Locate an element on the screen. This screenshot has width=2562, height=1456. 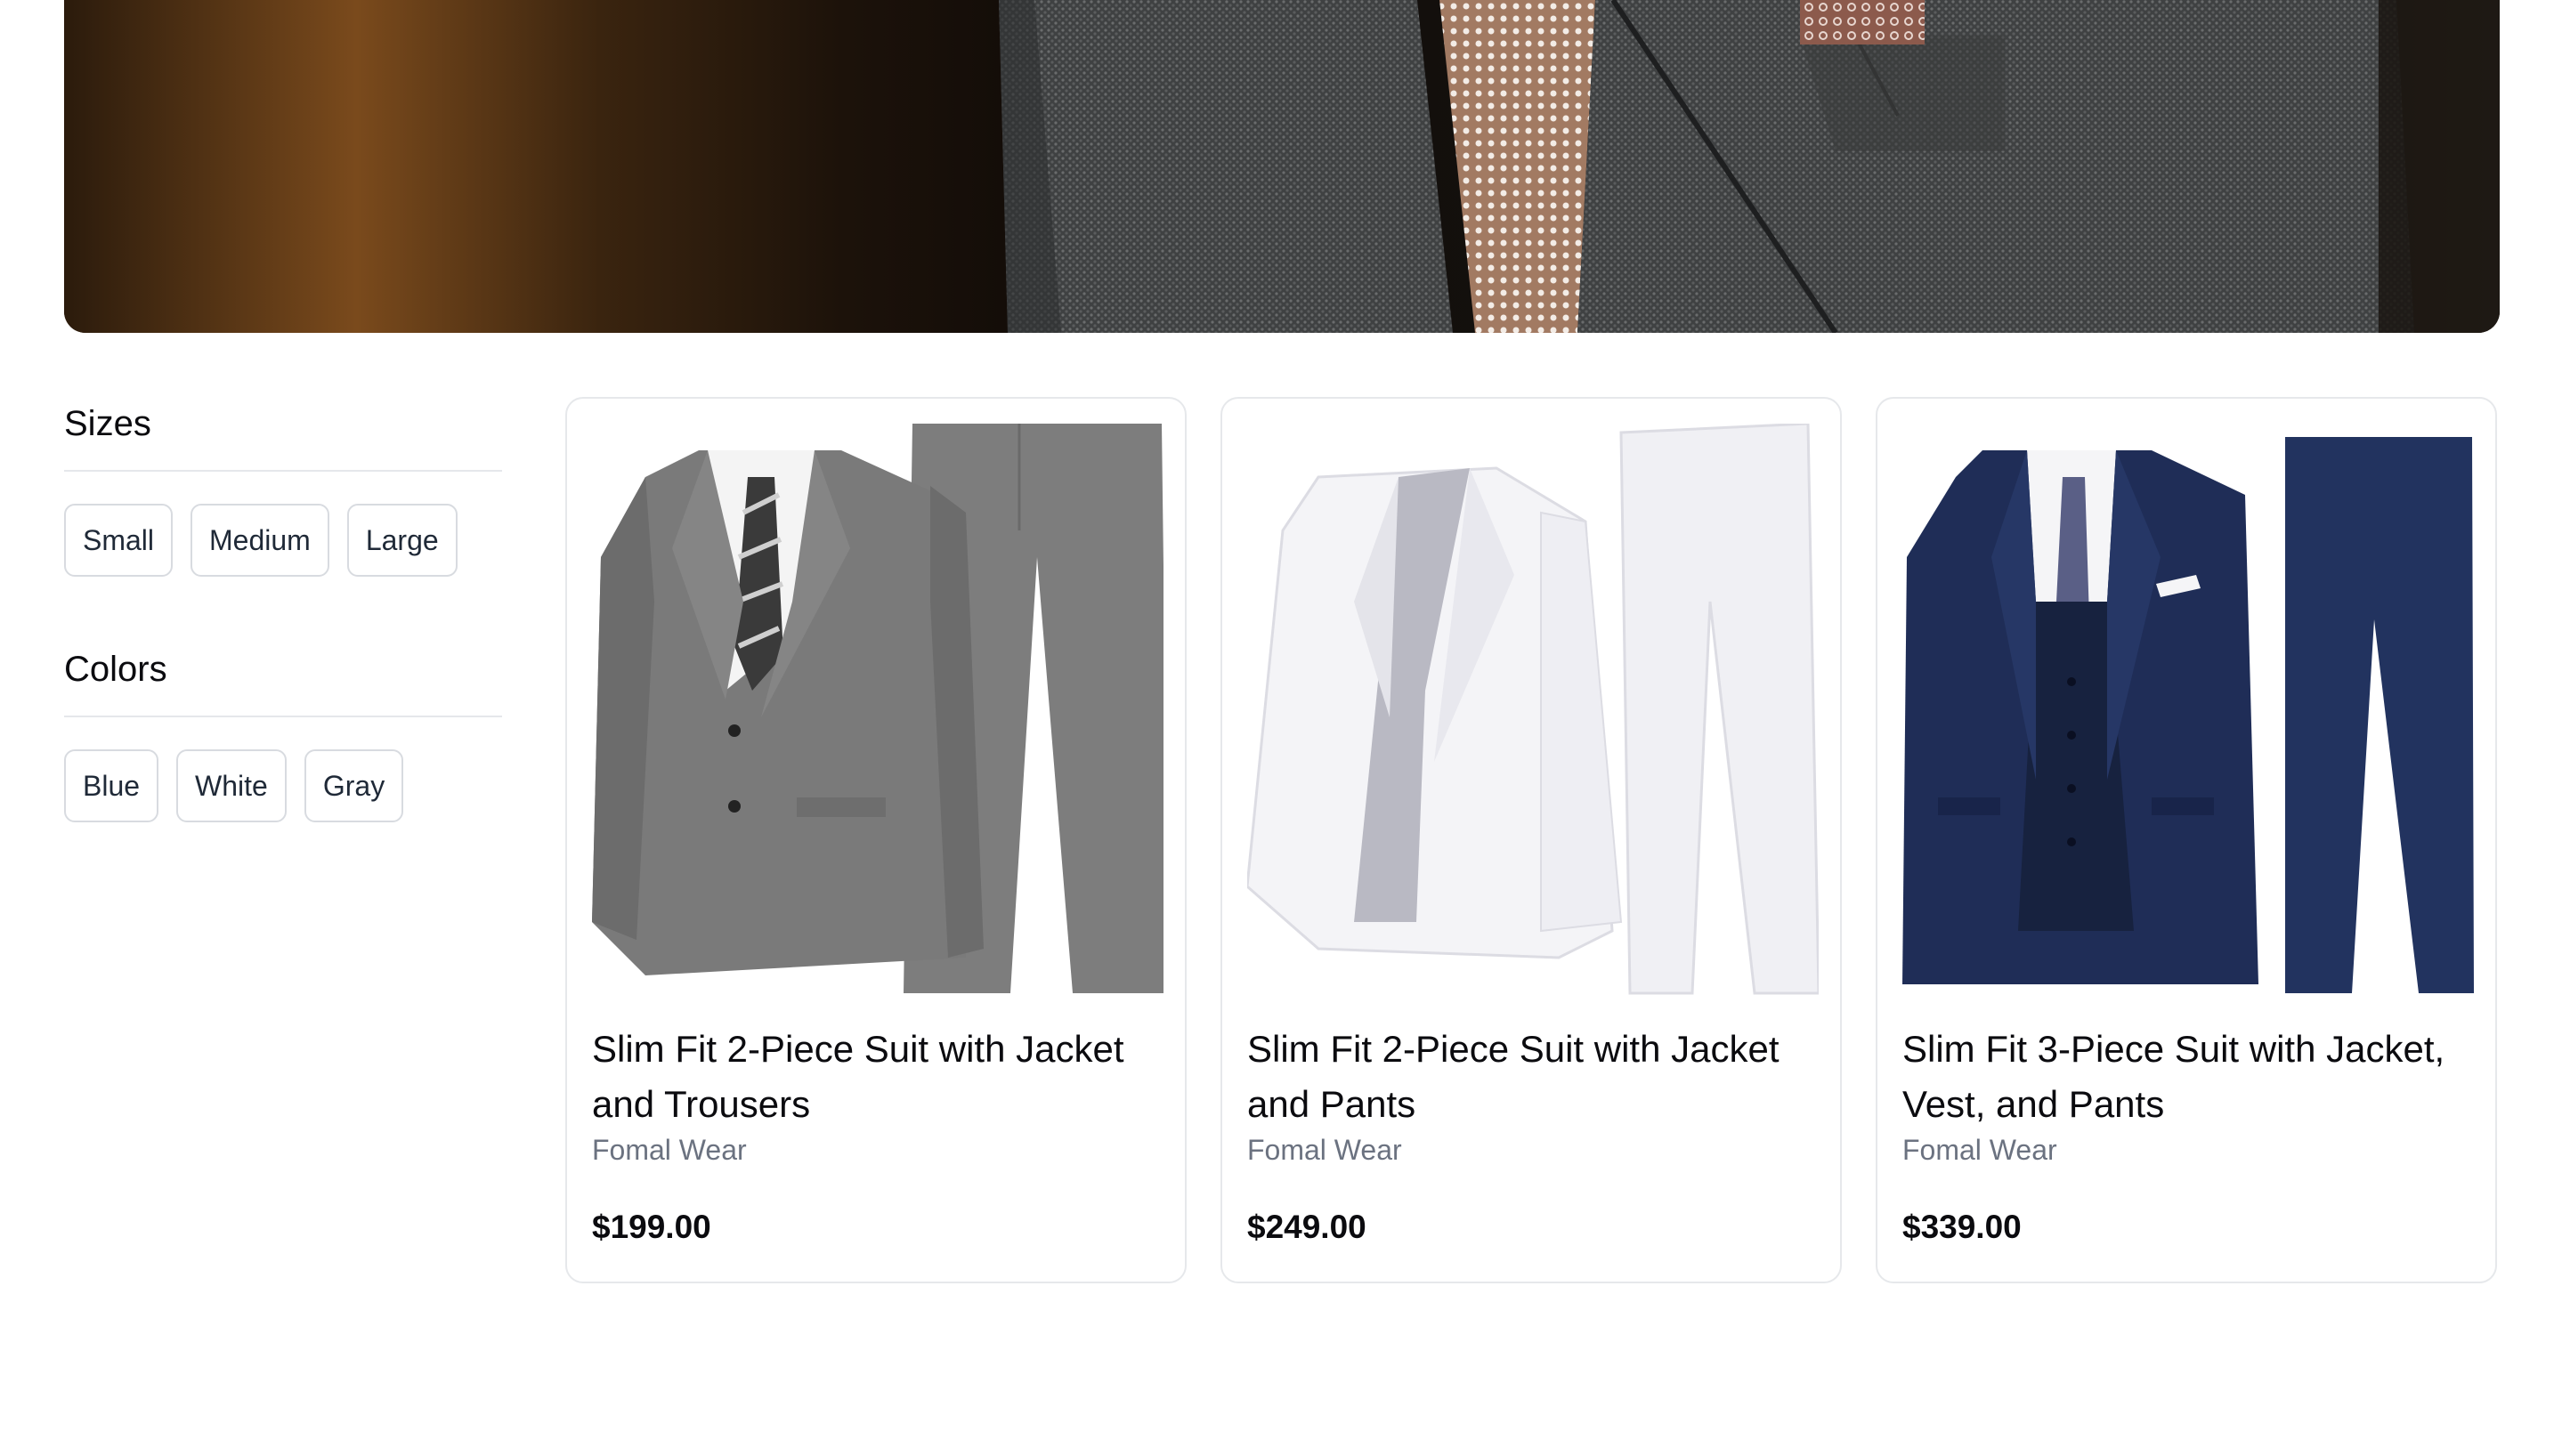
colors-divider is located at coordinates (283, 716).